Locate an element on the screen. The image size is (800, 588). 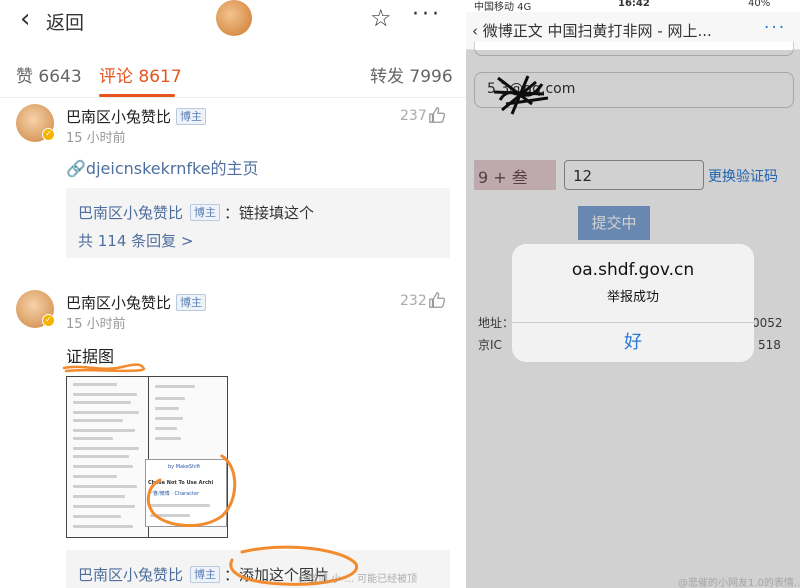
orange-circle-scribble is located at coordinates (191, 491).